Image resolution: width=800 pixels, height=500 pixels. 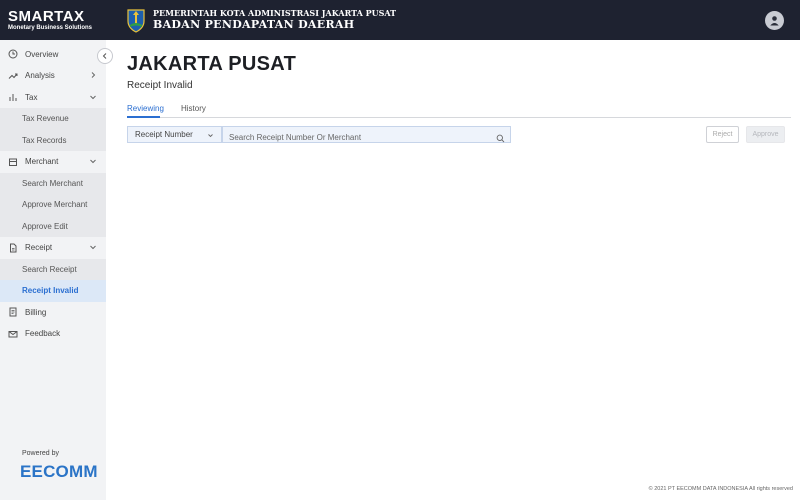 I want to click on search-input, so click(x=358, y=137).